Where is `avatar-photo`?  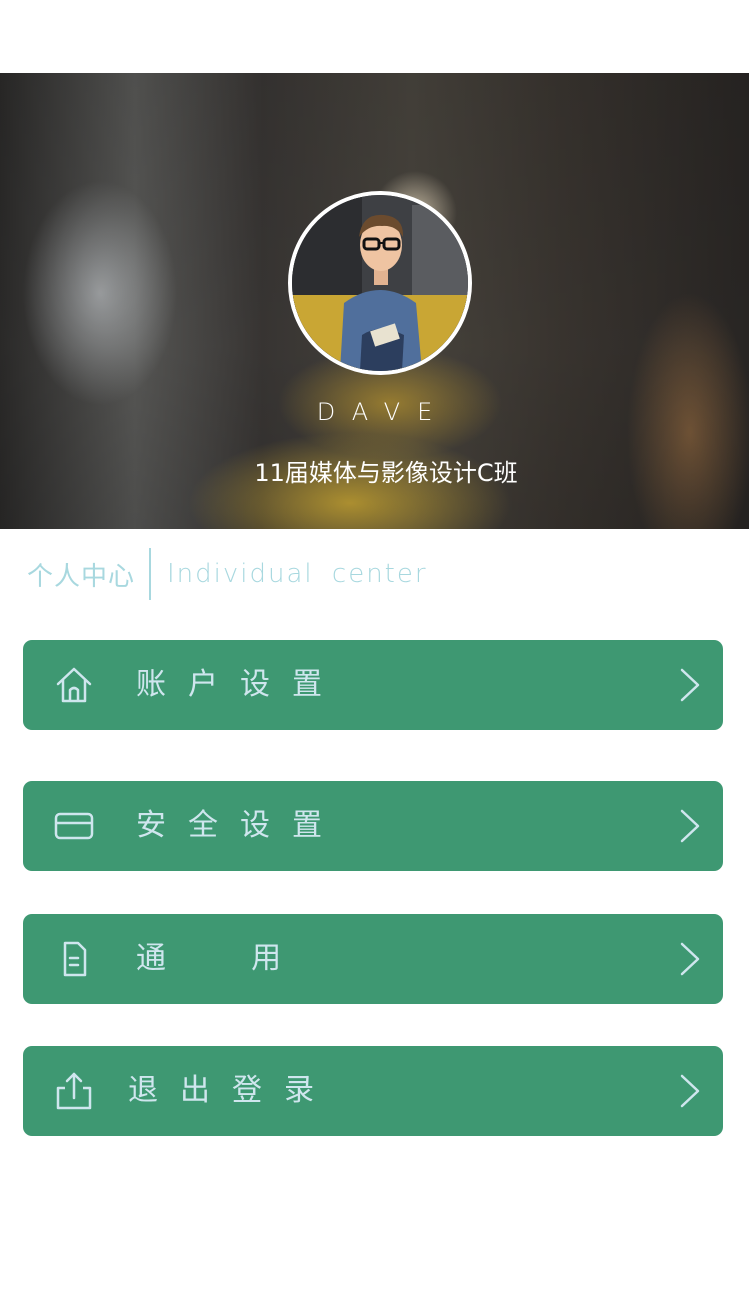
avatar-photo is located at coordinates (380, 283).